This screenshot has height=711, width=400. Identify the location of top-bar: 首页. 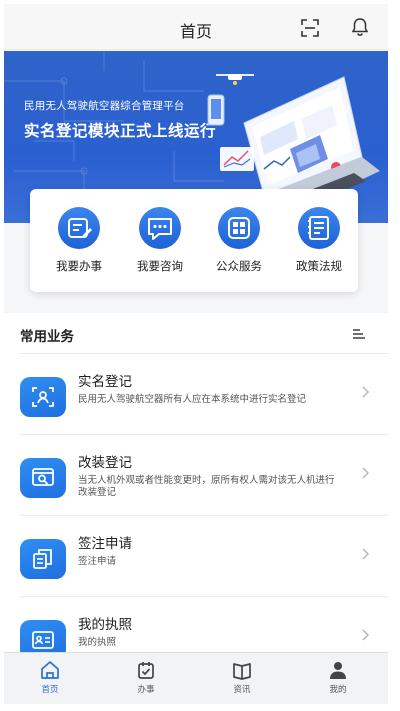
(196, 27).